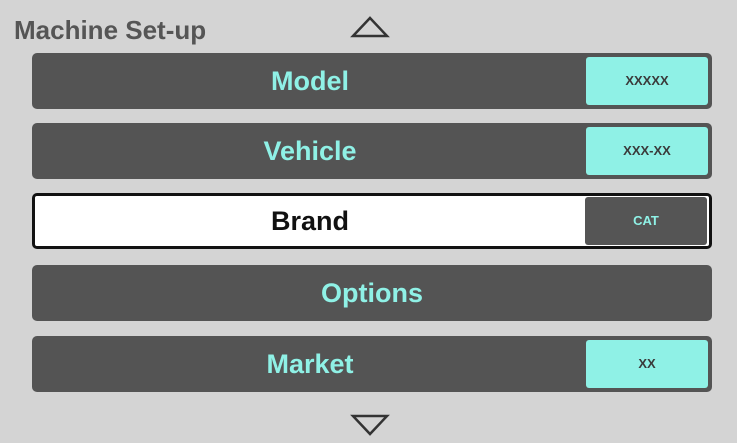 The height and width of the screenshot is (443, 737). What do you see at coordinates (372, 364) in the screenshot?
I see `menu-item-market: Market XX` at bounding box center [372, 364].